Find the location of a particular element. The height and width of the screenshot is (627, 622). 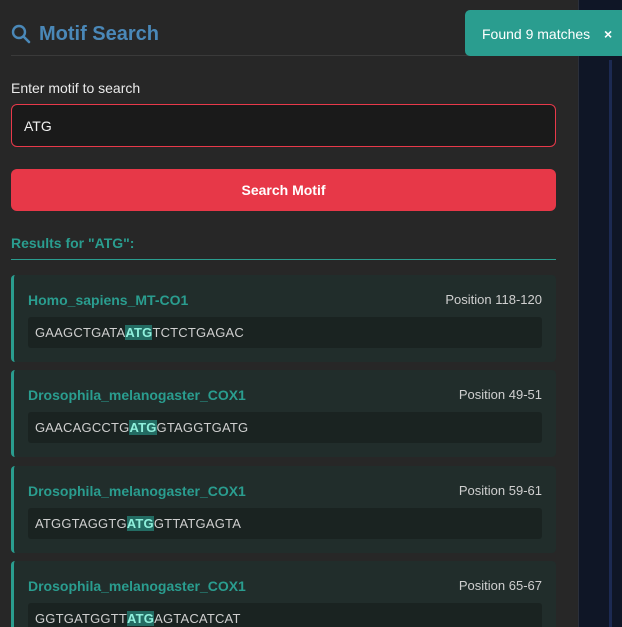

match-count-toast: Found 9 matches × is located at coordinates (543, 33).